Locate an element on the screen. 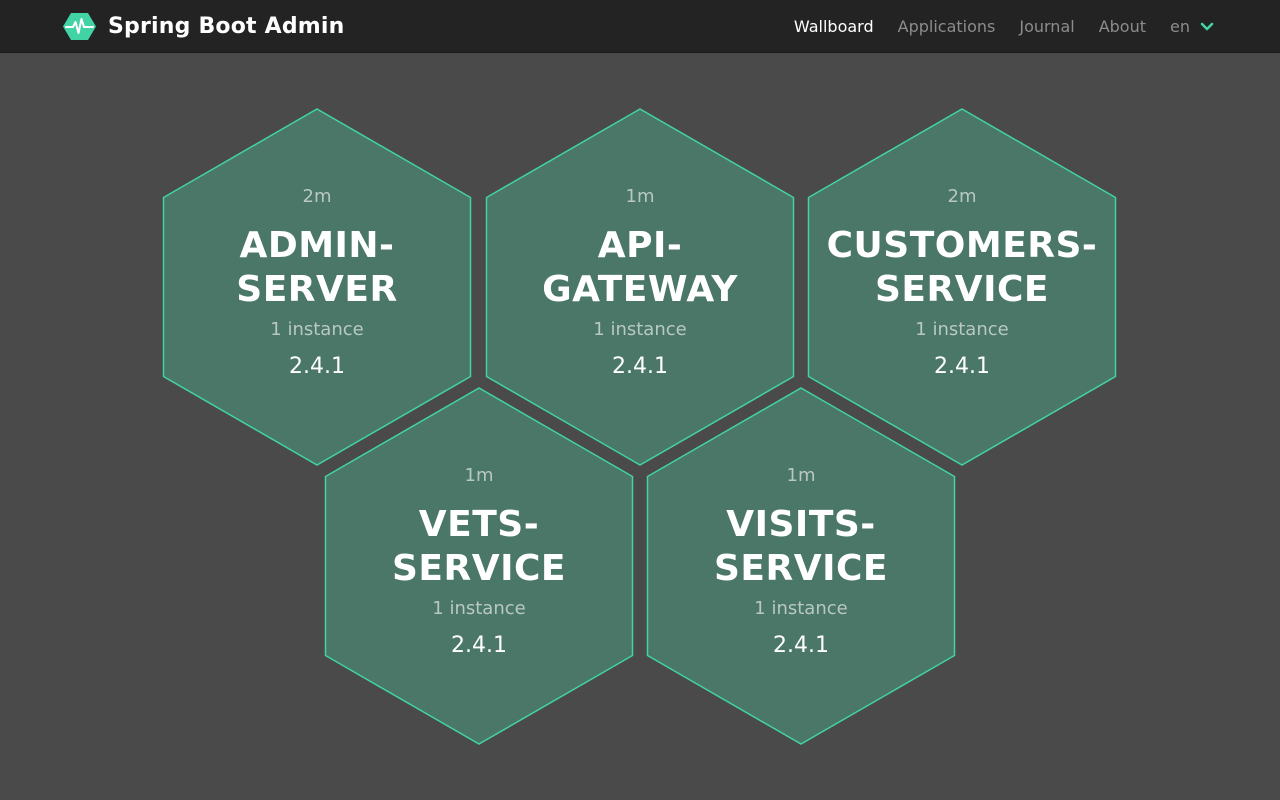 Image resolution: width=1280 pixels, height=800 pixels. language-label: en is located at coordinates (1180, 26).